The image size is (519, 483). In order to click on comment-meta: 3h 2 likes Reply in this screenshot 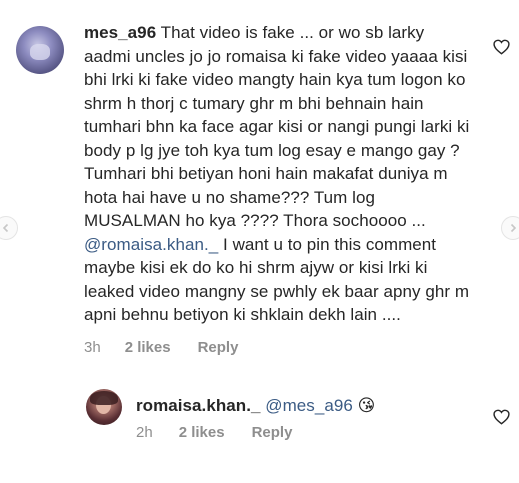, I will do `click(161, 347)`.